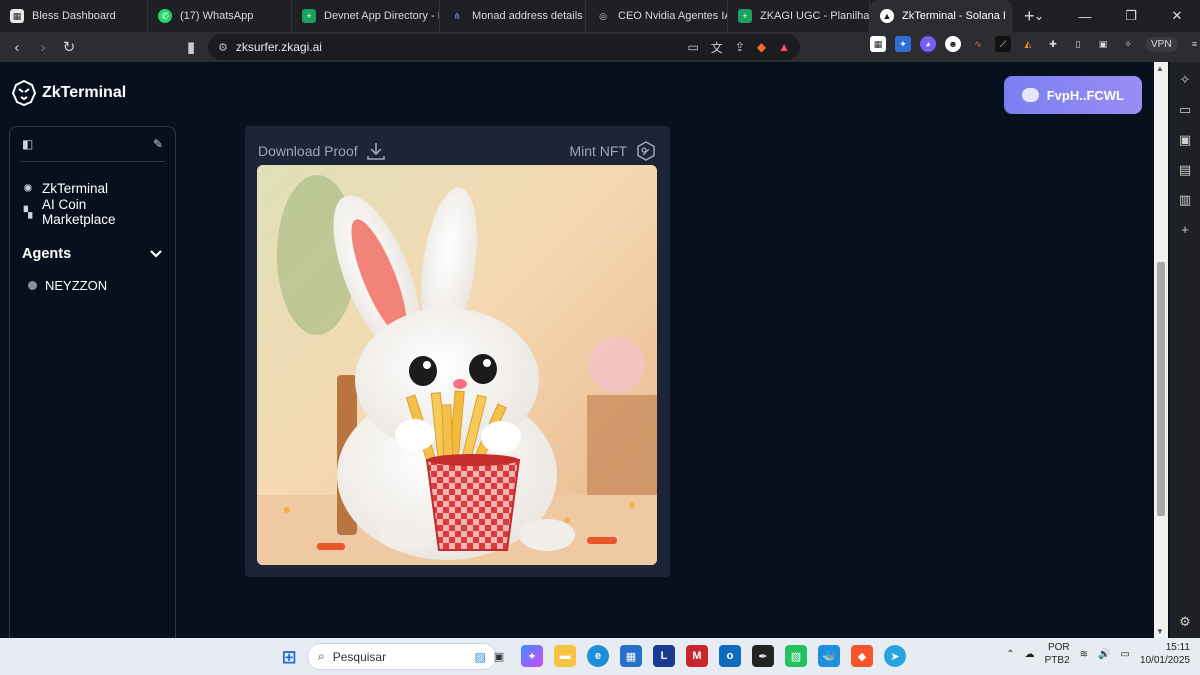 This screenshot has height=675, width=1200. Describe the element at coordinates (532, 656) in the screenshot. I see `copilot-icon: ✦` at that location.